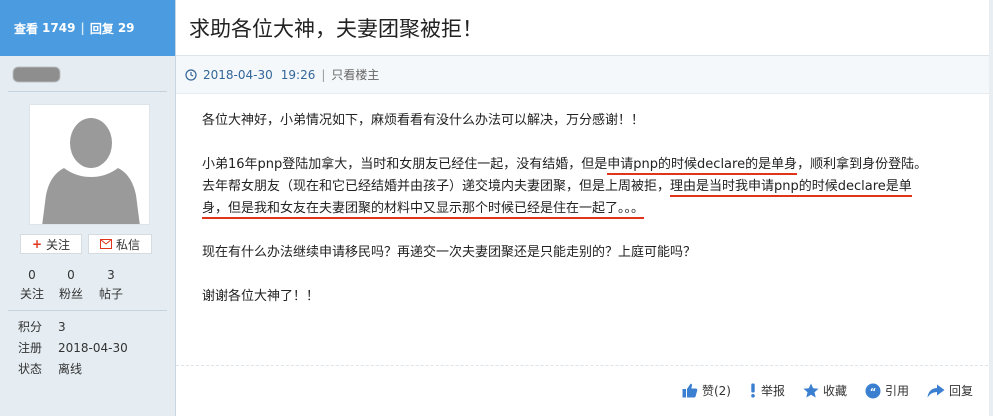 The height and width of the screenshot is (416, 993). I want to click on favorite-label: 收藏, so click(834, 391).